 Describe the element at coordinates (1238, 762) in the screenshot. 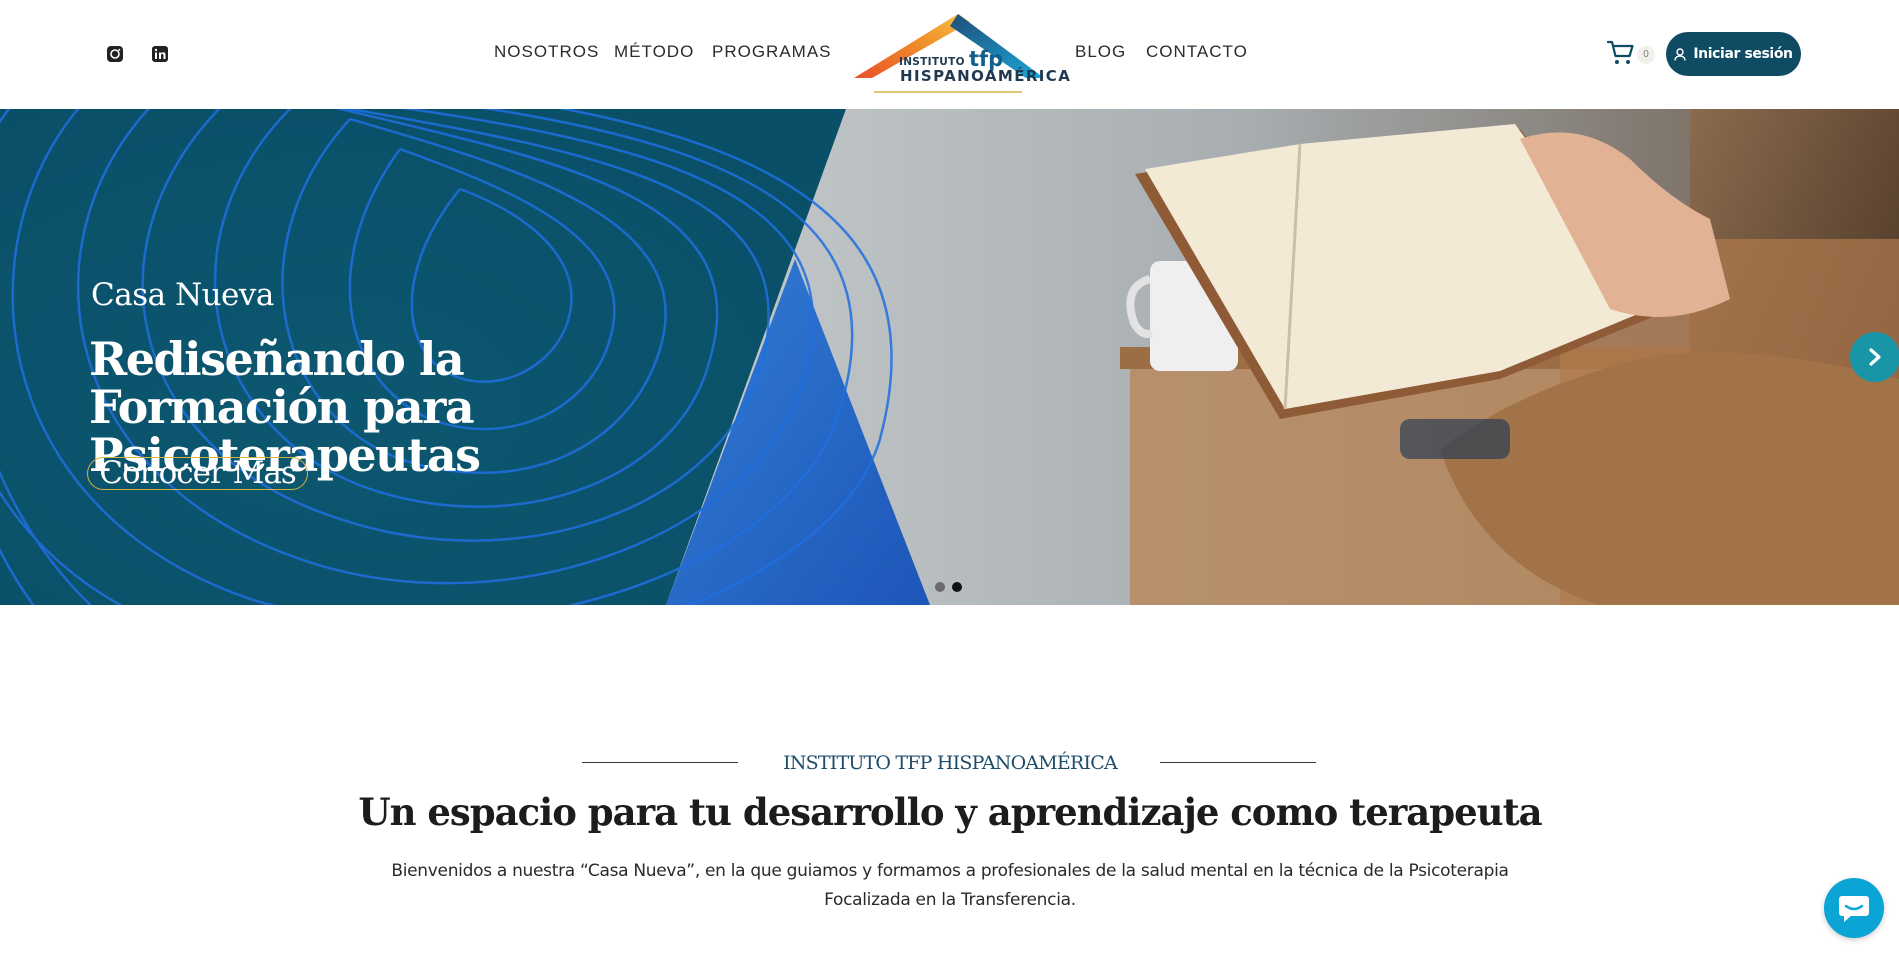

I see `kicker-rule-right` at that location.